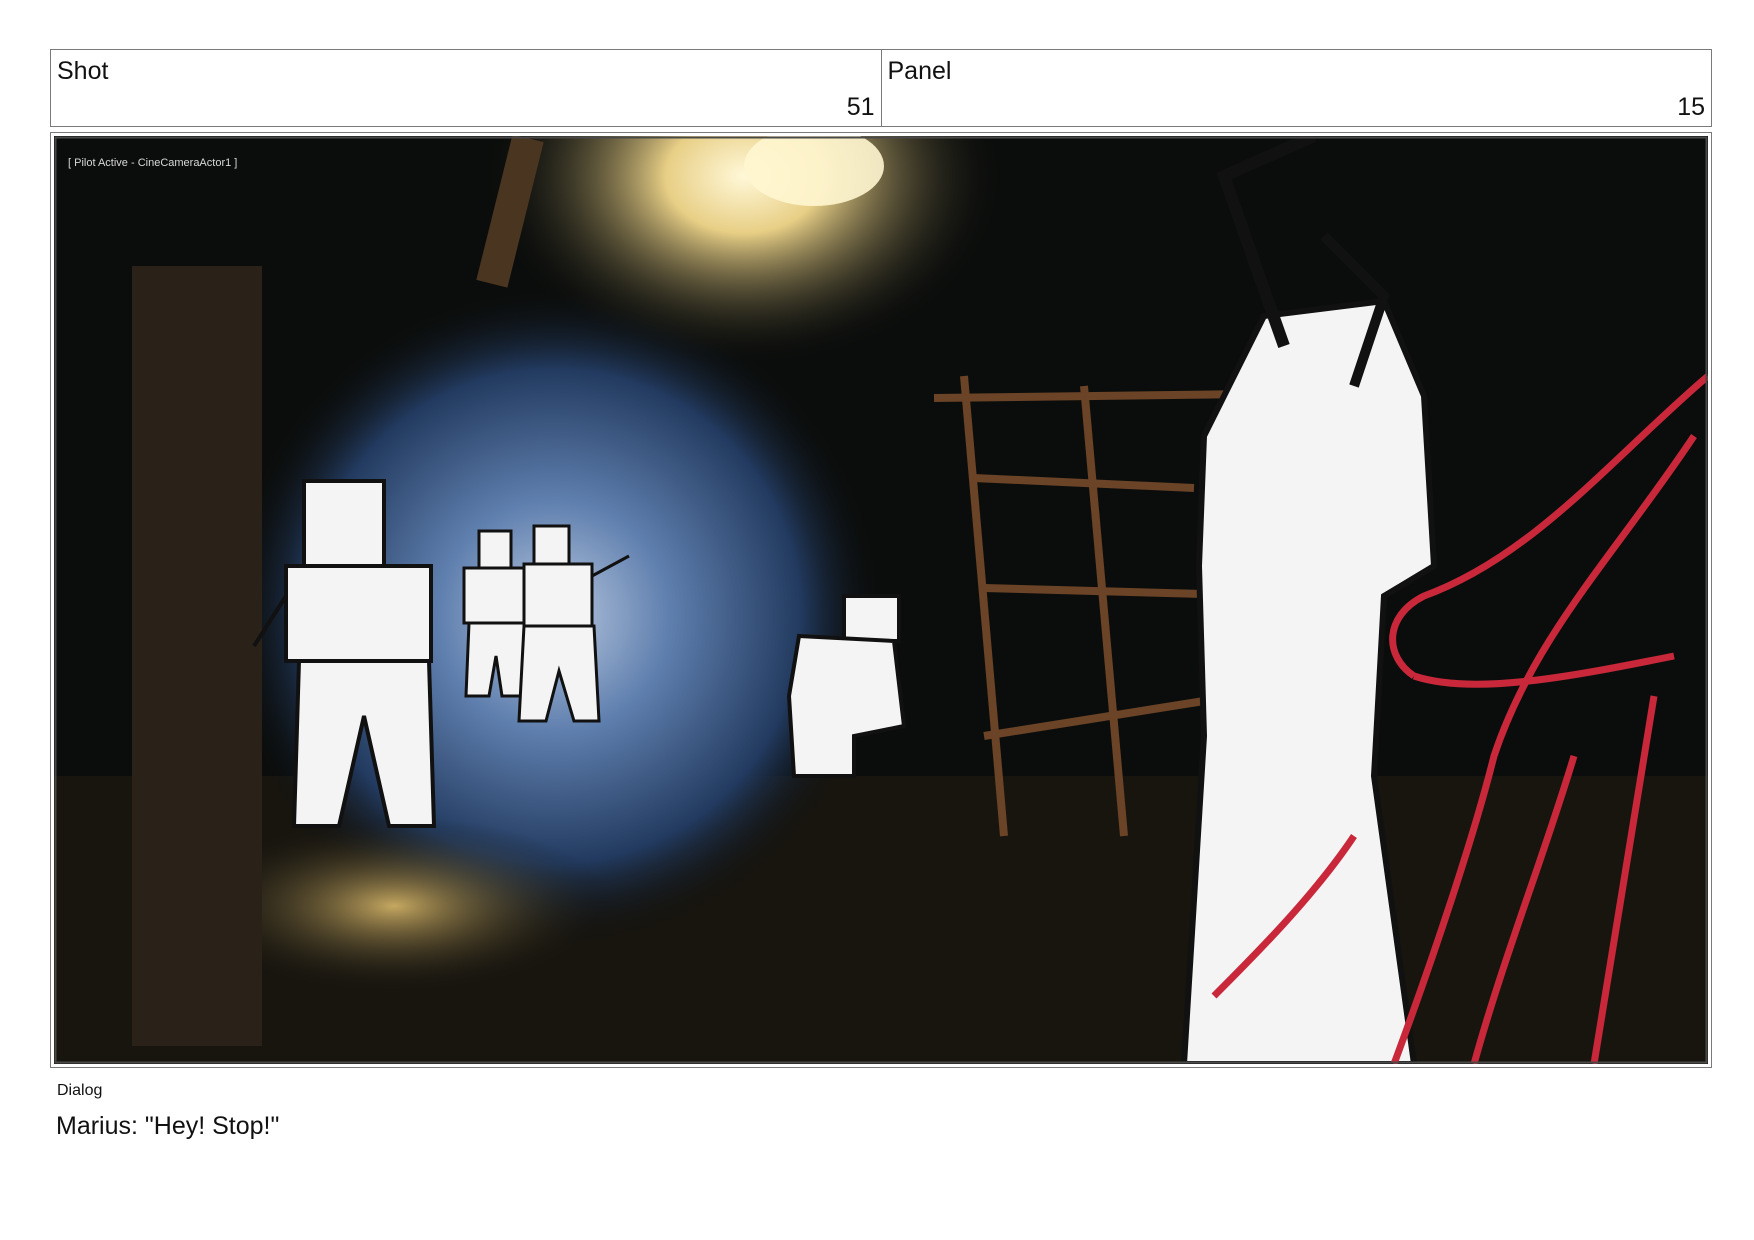 The height and width of the screenshot is (1240, 1754). What do you see at coordinates (860, 107) in the screenshot?
I see `shot-number: 51` at bounding box center [860, 107].